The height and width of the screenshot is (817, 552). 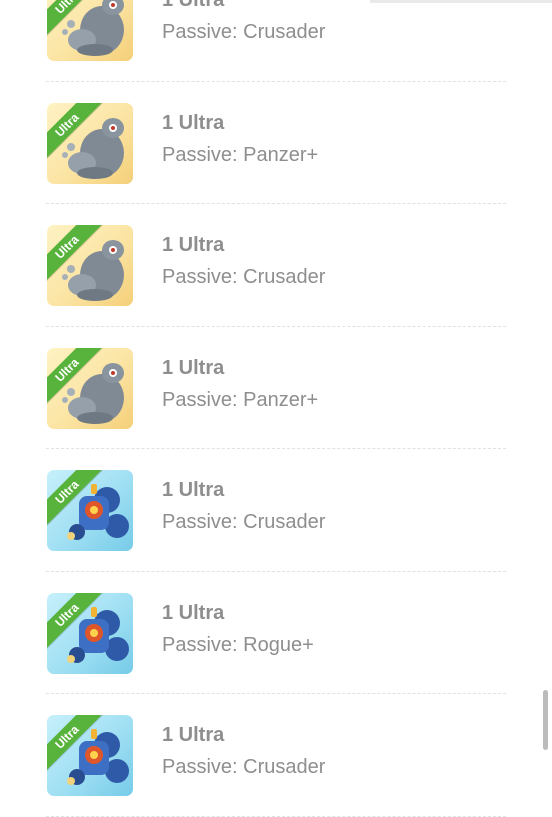 I want to click on divider, so click(x=276, y=816).